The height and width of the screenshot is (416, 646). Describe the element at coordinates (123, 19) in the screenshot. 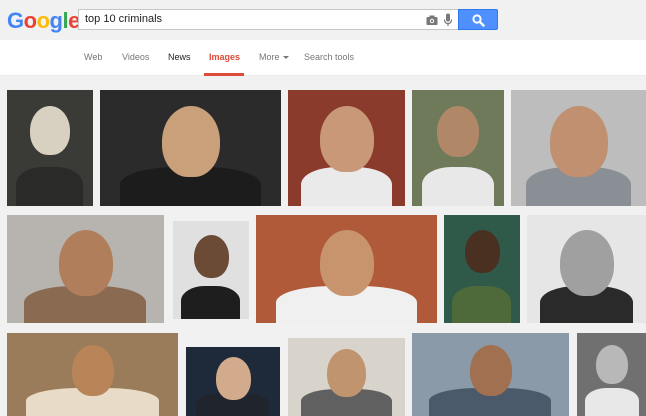

I see `search-query-text: top 10 criminals` at that location.